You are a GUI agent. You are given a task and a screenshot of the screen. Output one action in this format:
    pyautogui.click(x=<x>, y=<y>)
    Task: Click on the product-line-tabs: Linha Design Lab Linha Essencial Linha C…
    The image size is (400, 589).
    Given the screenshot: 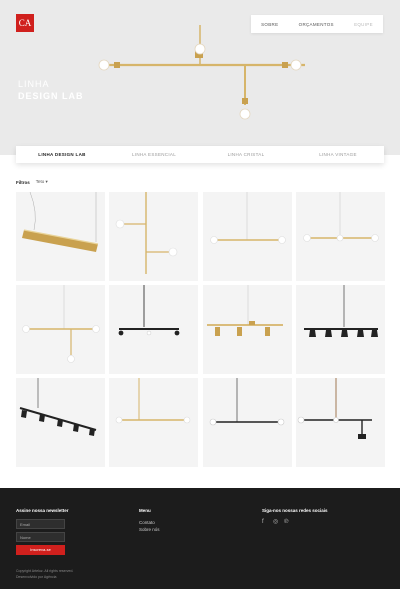 What is the action you would take?
    pyautogui.click(x=200, y=154)
    